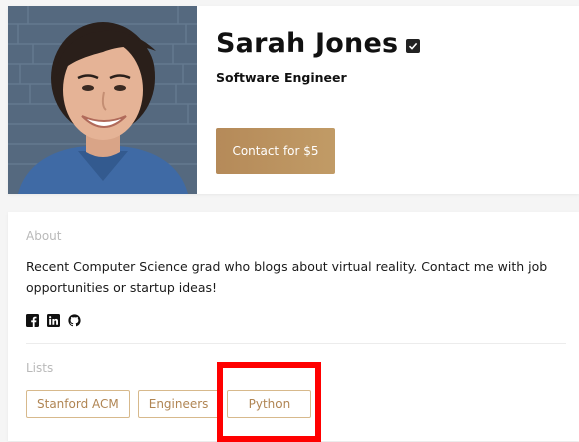  I want to click on tag-python: Python, so click(269, 404).